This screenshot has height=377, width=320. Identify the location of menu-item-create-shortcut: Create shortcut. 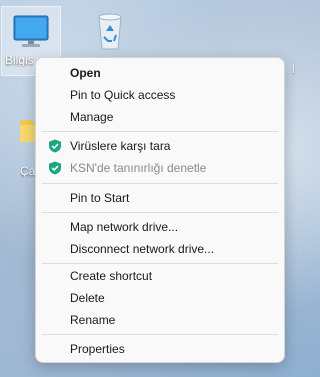
(160, 276).